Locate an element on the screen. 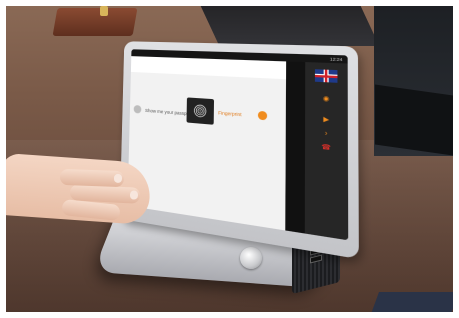  background-monitor-base is located at coordinates (414, 120).